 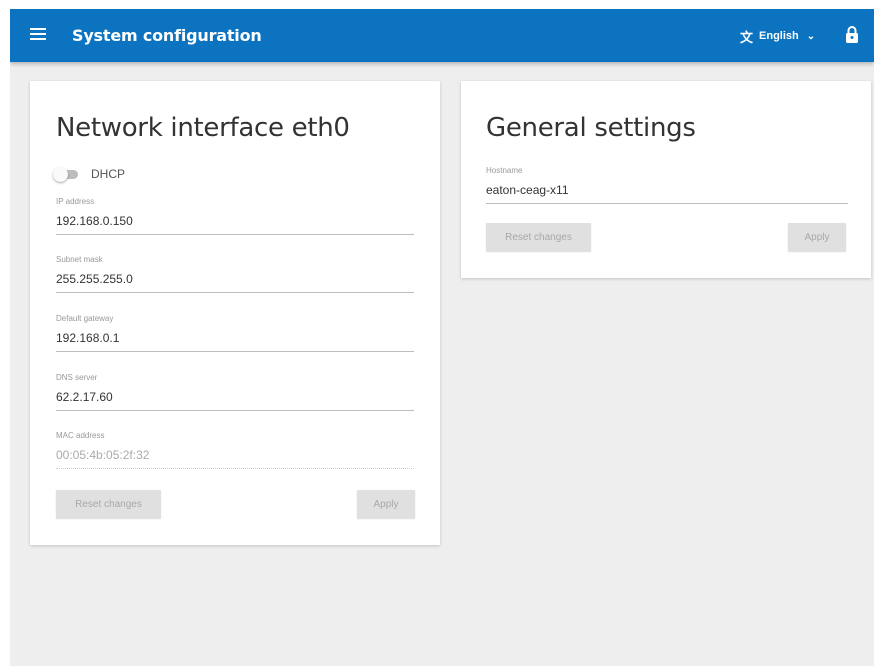 I want to click on dhcp-toggle: DHCP, so click(x=89, y=174).